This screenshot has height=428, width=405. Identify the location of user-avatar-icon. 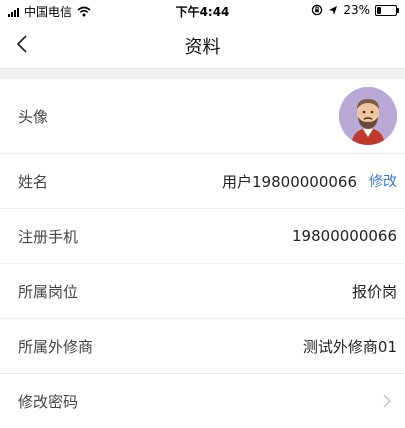
(368, 116).